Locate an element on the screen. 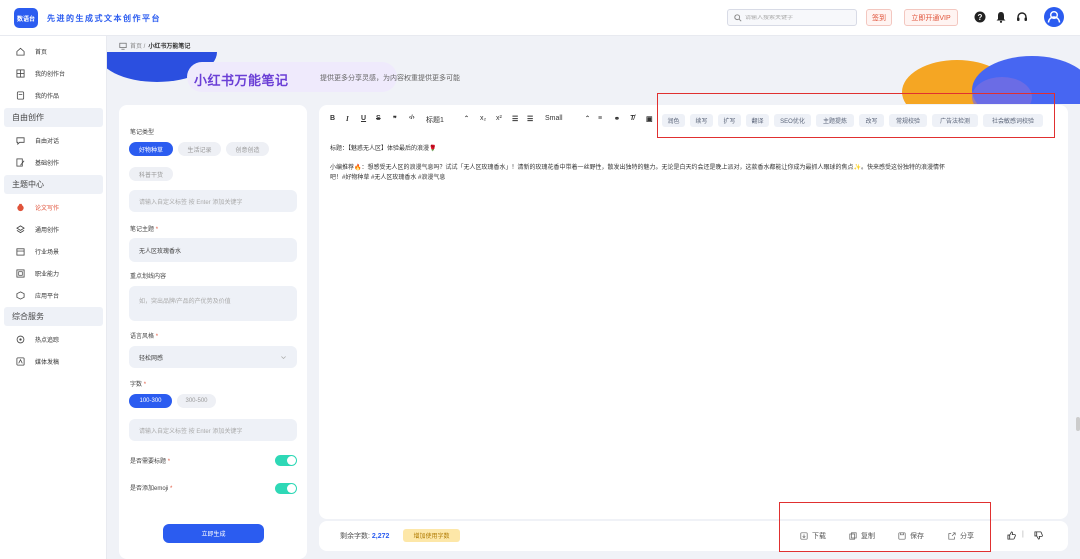  sidebar-group-theme: 主题中心 is located at coordinates (53, 184).